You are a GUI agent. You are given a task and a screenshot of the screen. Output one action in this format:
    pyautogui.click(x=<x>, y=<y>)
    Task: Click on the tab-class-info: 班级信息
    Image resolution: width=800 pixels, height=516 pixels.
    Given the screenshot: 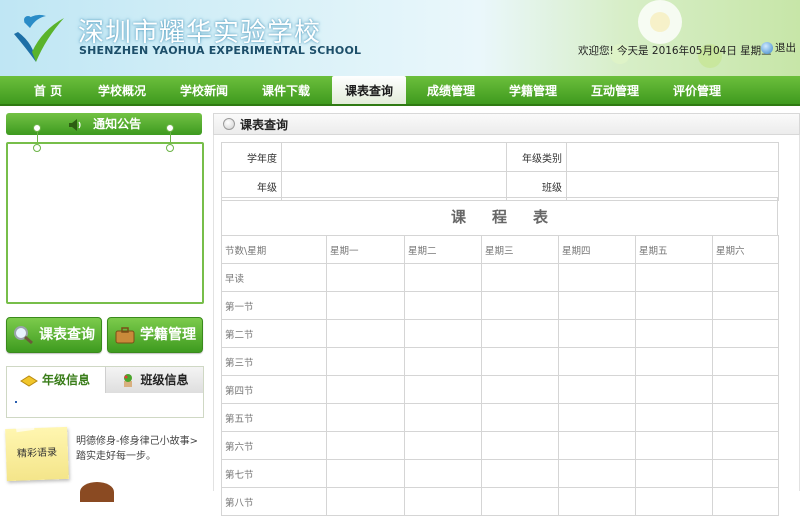 What is the action you would take?
    pyautogui.click(x=154, y=380)
    